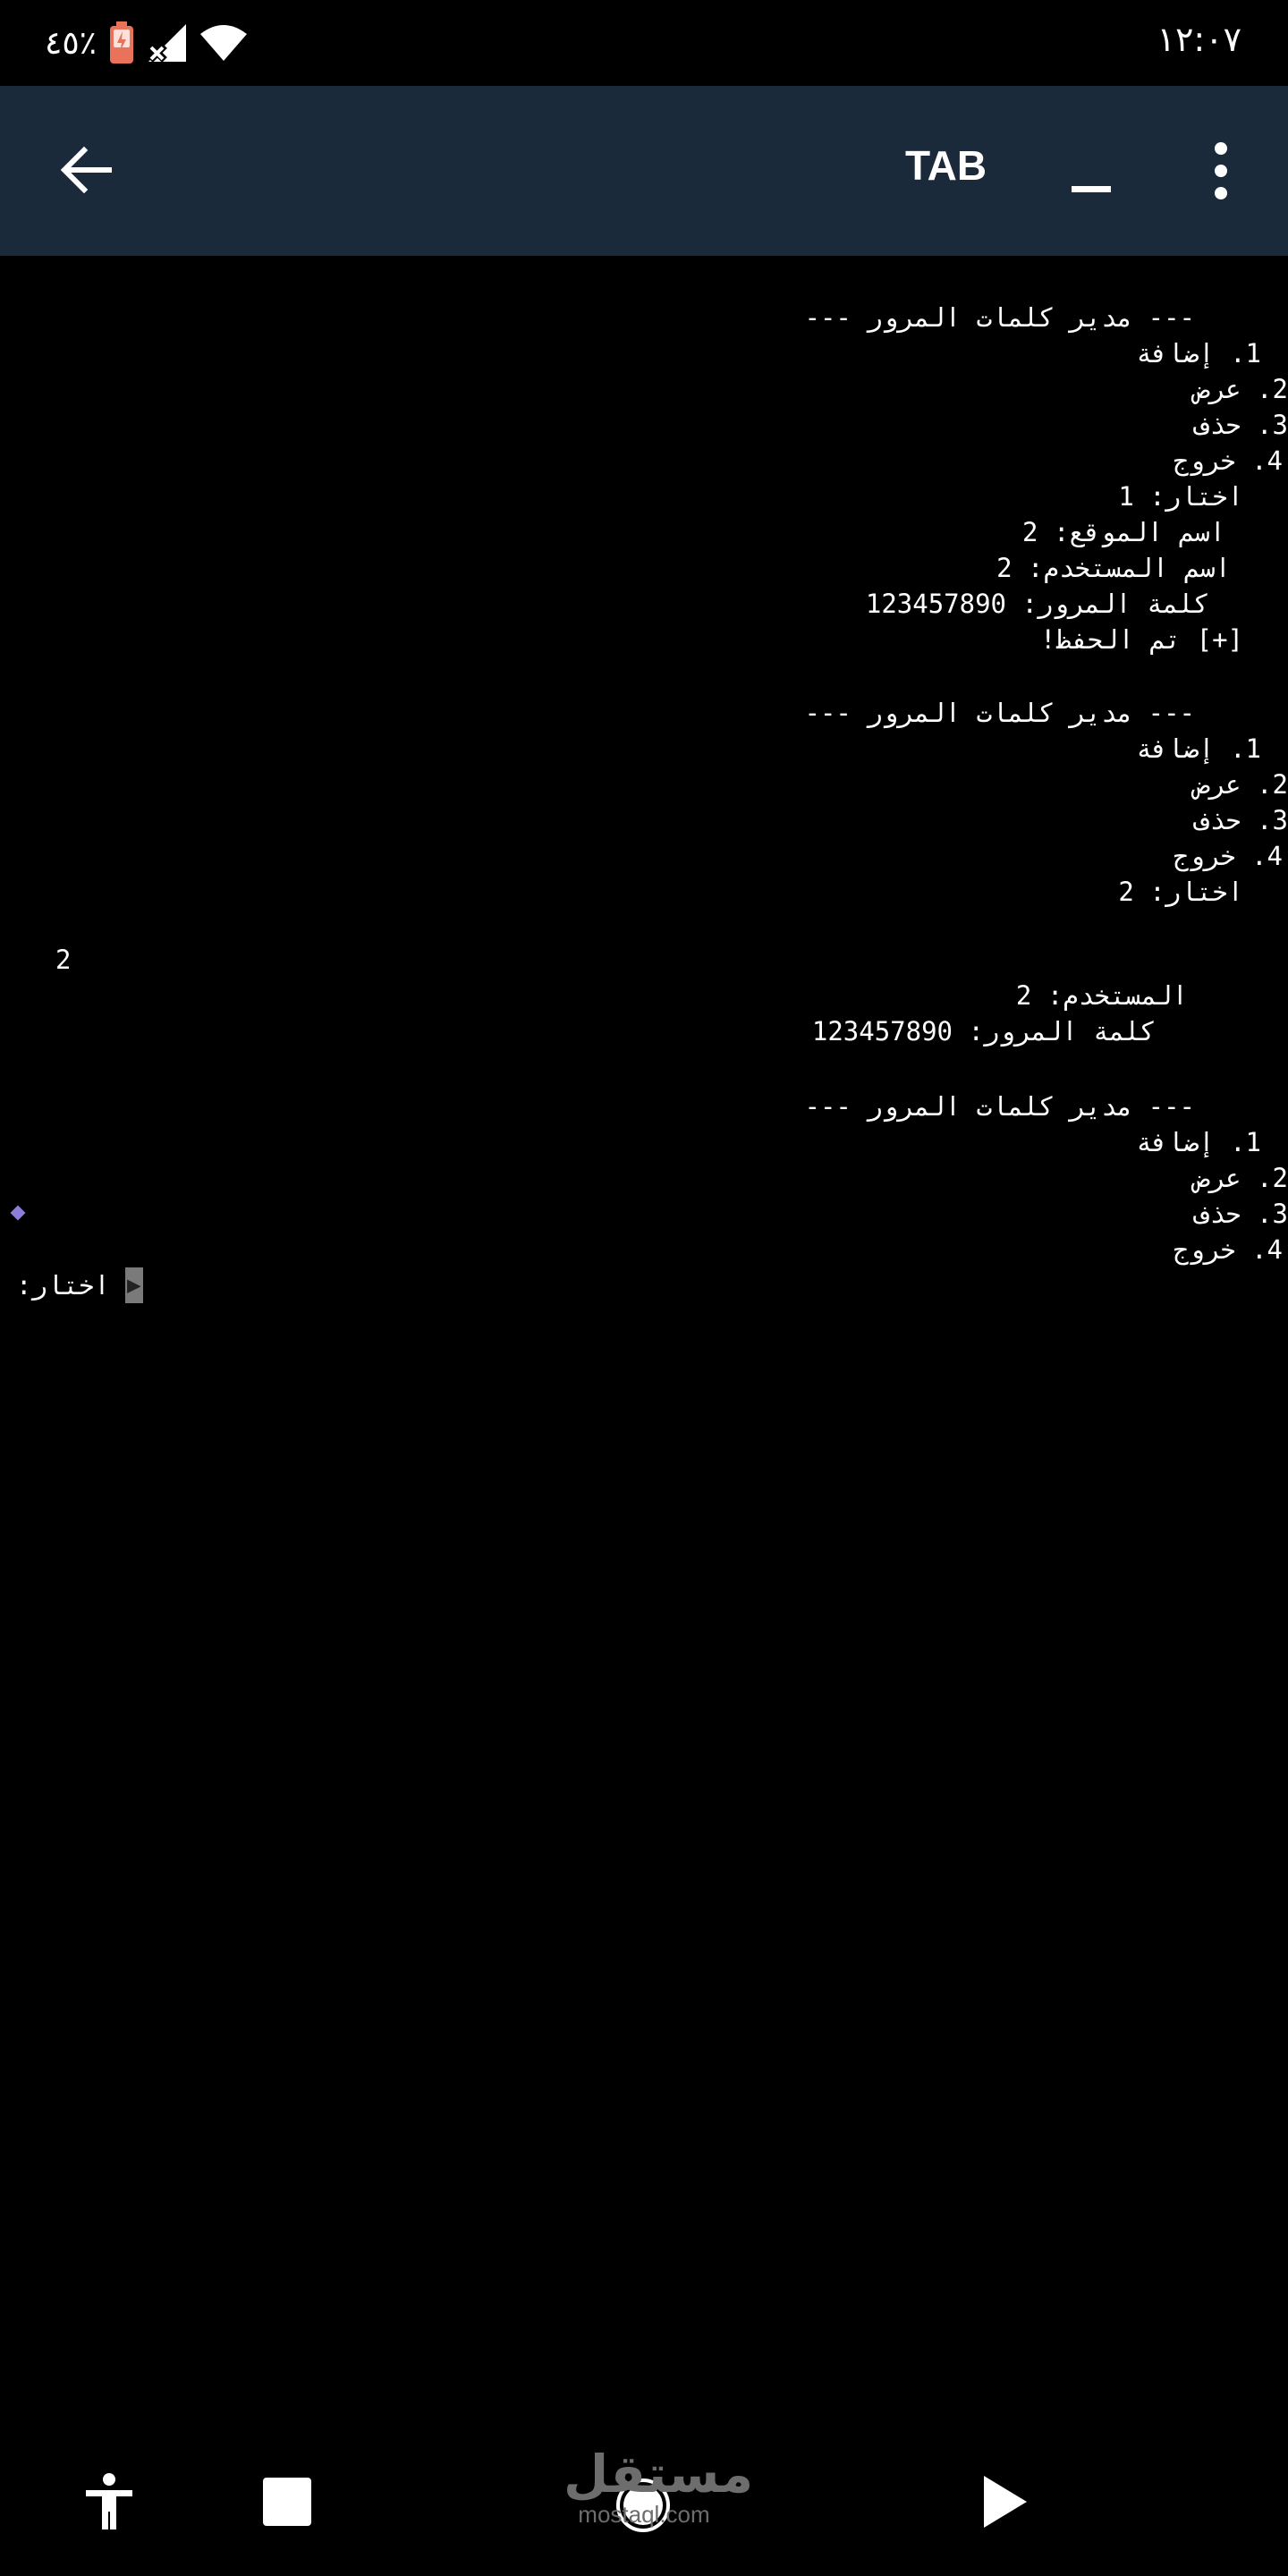 Image resolution: width=1288 pixels, height=2576 pixels. Describe the element at coordinates (1180, 892) in the screenshot. I see `choice-line: اختار: 2` at that location.